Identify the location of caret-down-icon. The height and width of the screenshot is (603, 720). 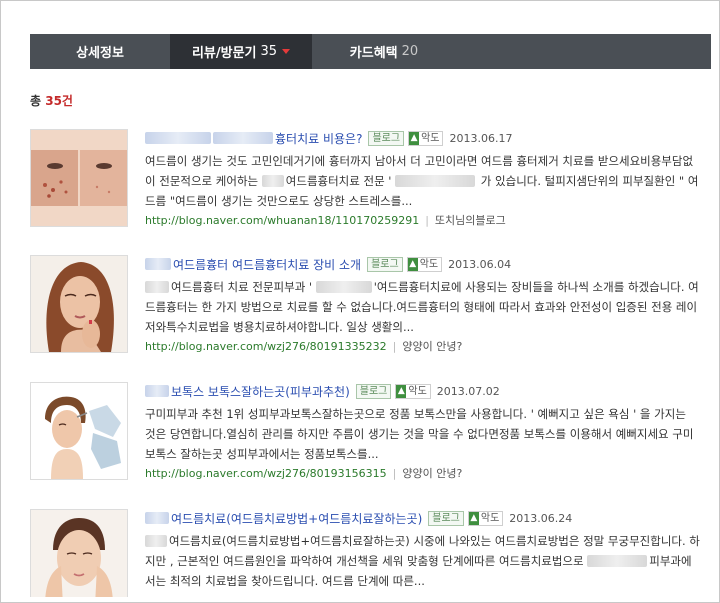
(286, 51).